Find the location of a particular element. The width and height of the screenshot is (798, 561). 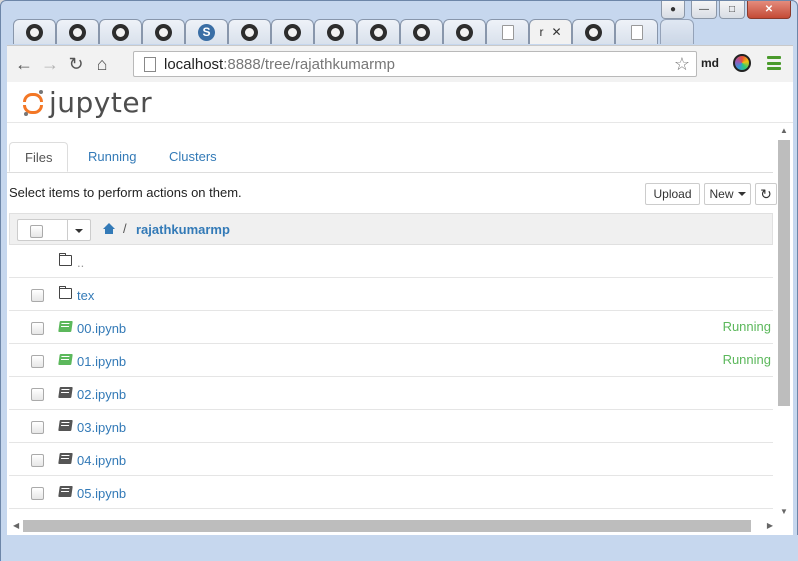

select-all-dropdown is located at coordinates (54, 230).